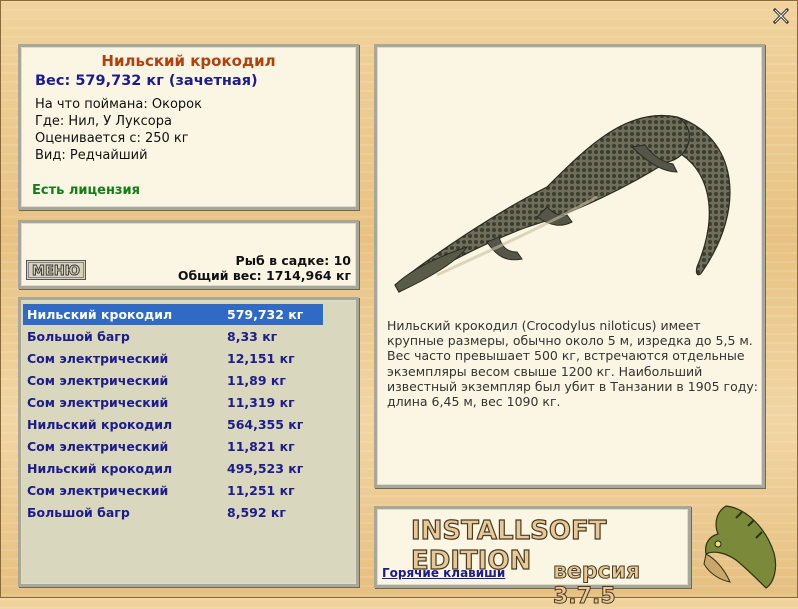 The image size is (798, 609). I want to click on list-item: Сом электрический 12,151 кг, so click(173, 358).